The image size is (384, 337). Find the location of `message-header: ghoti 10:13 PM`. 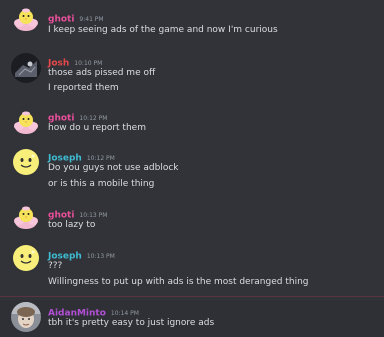

message-header: ghoti 10:13 PM is located at coordinates (77, 213).